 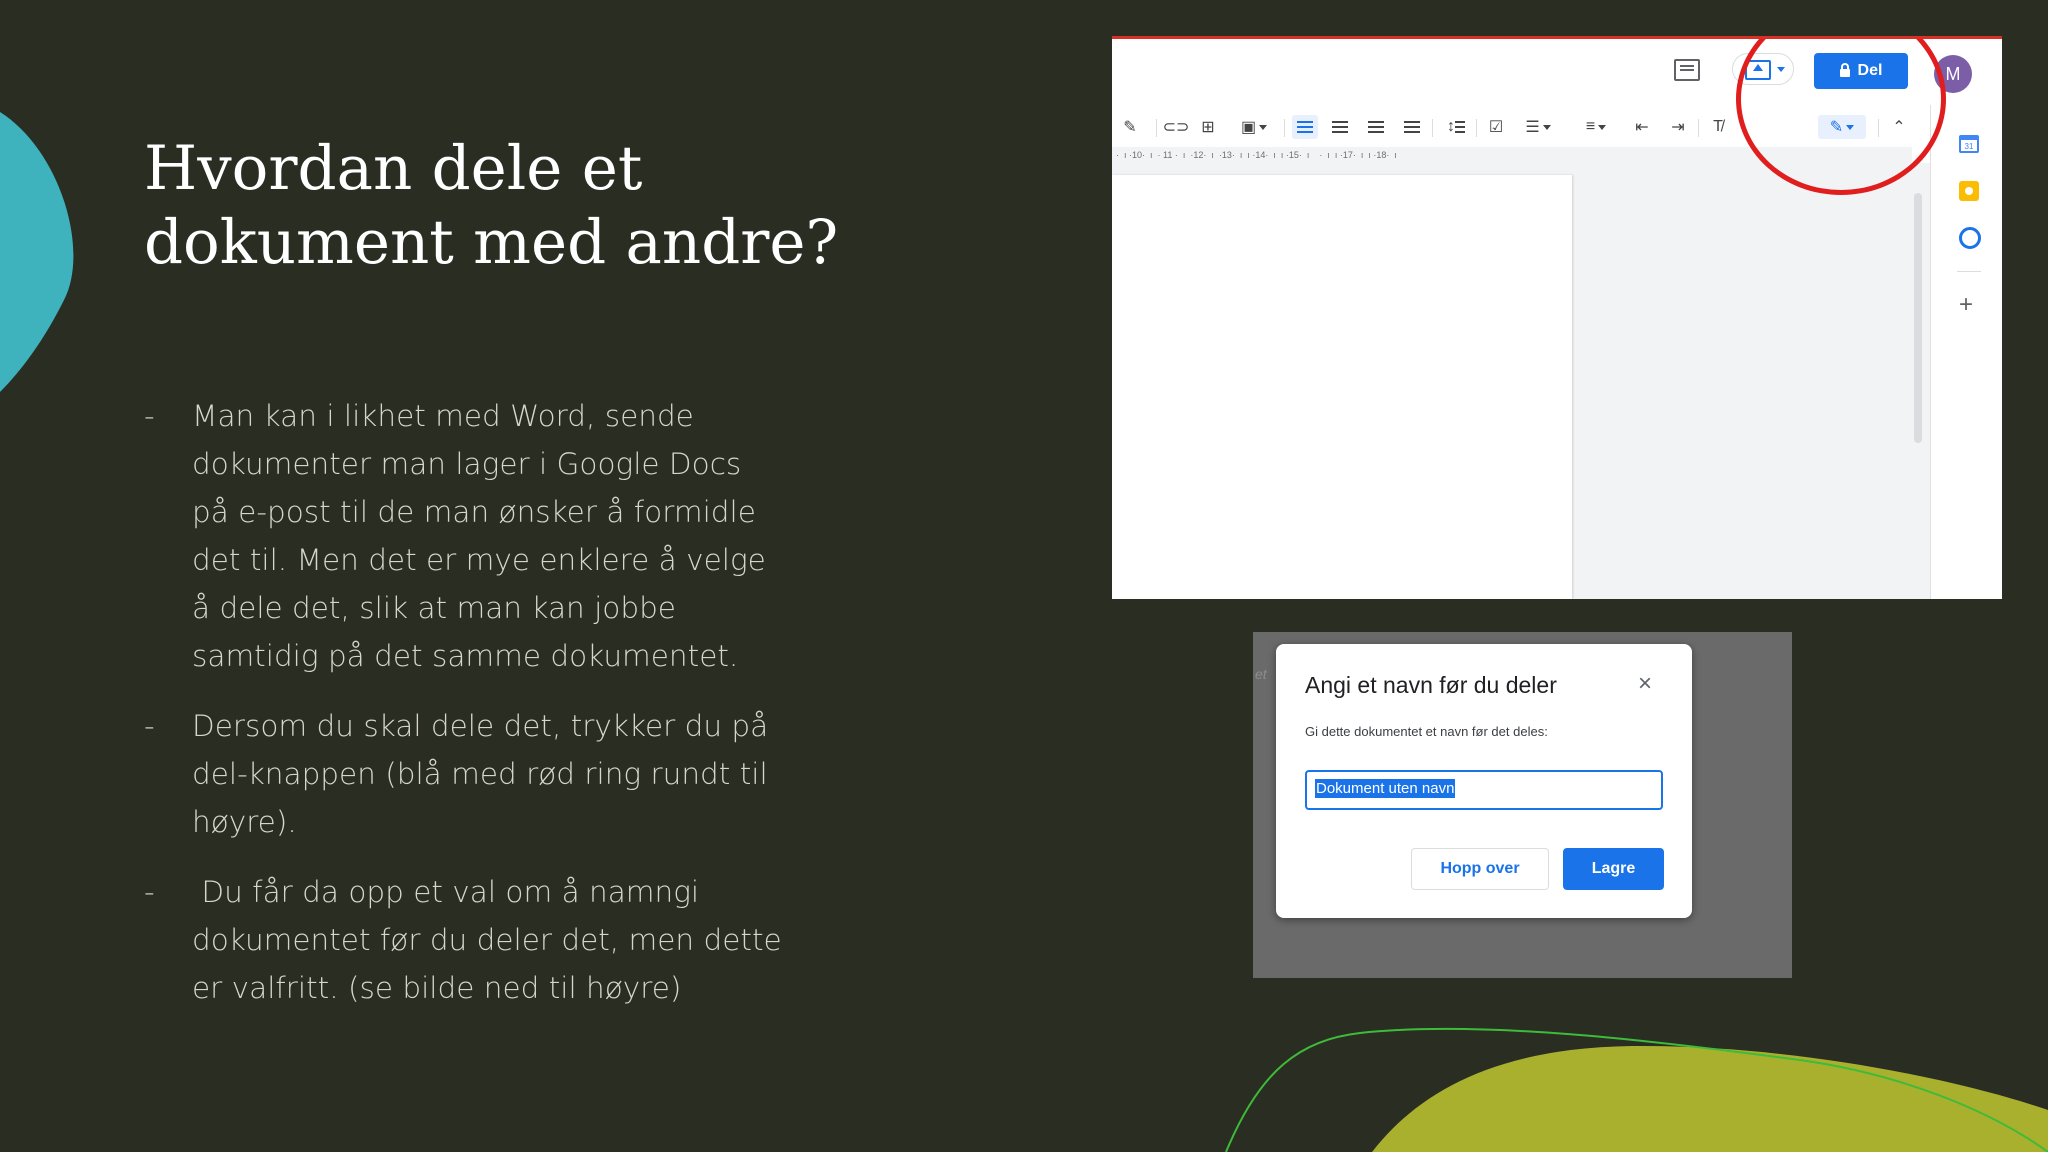 What do you see at coordinates (1130, 127) in the screenshot?
I see `paint-format-icon: ✎` at bounding box center [1130, 127].